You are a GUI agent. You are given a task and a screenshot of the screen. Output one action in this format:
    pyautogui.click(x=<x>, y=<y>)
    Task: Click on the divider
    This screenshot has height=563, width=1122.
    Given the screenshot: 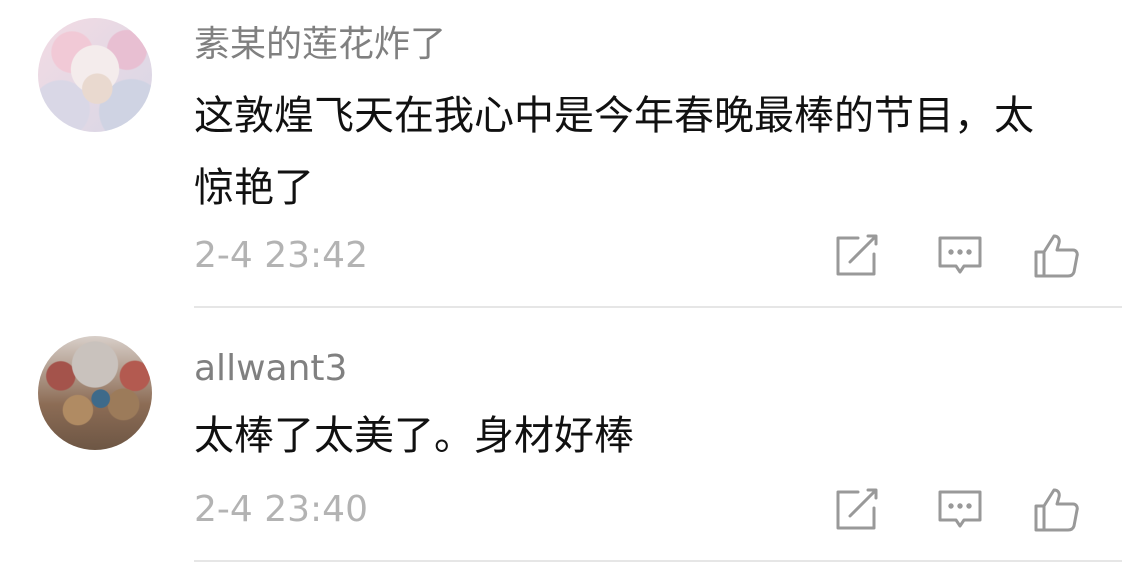 What is the action you would take?
    pyautogui.click(x=658, y=561)
    